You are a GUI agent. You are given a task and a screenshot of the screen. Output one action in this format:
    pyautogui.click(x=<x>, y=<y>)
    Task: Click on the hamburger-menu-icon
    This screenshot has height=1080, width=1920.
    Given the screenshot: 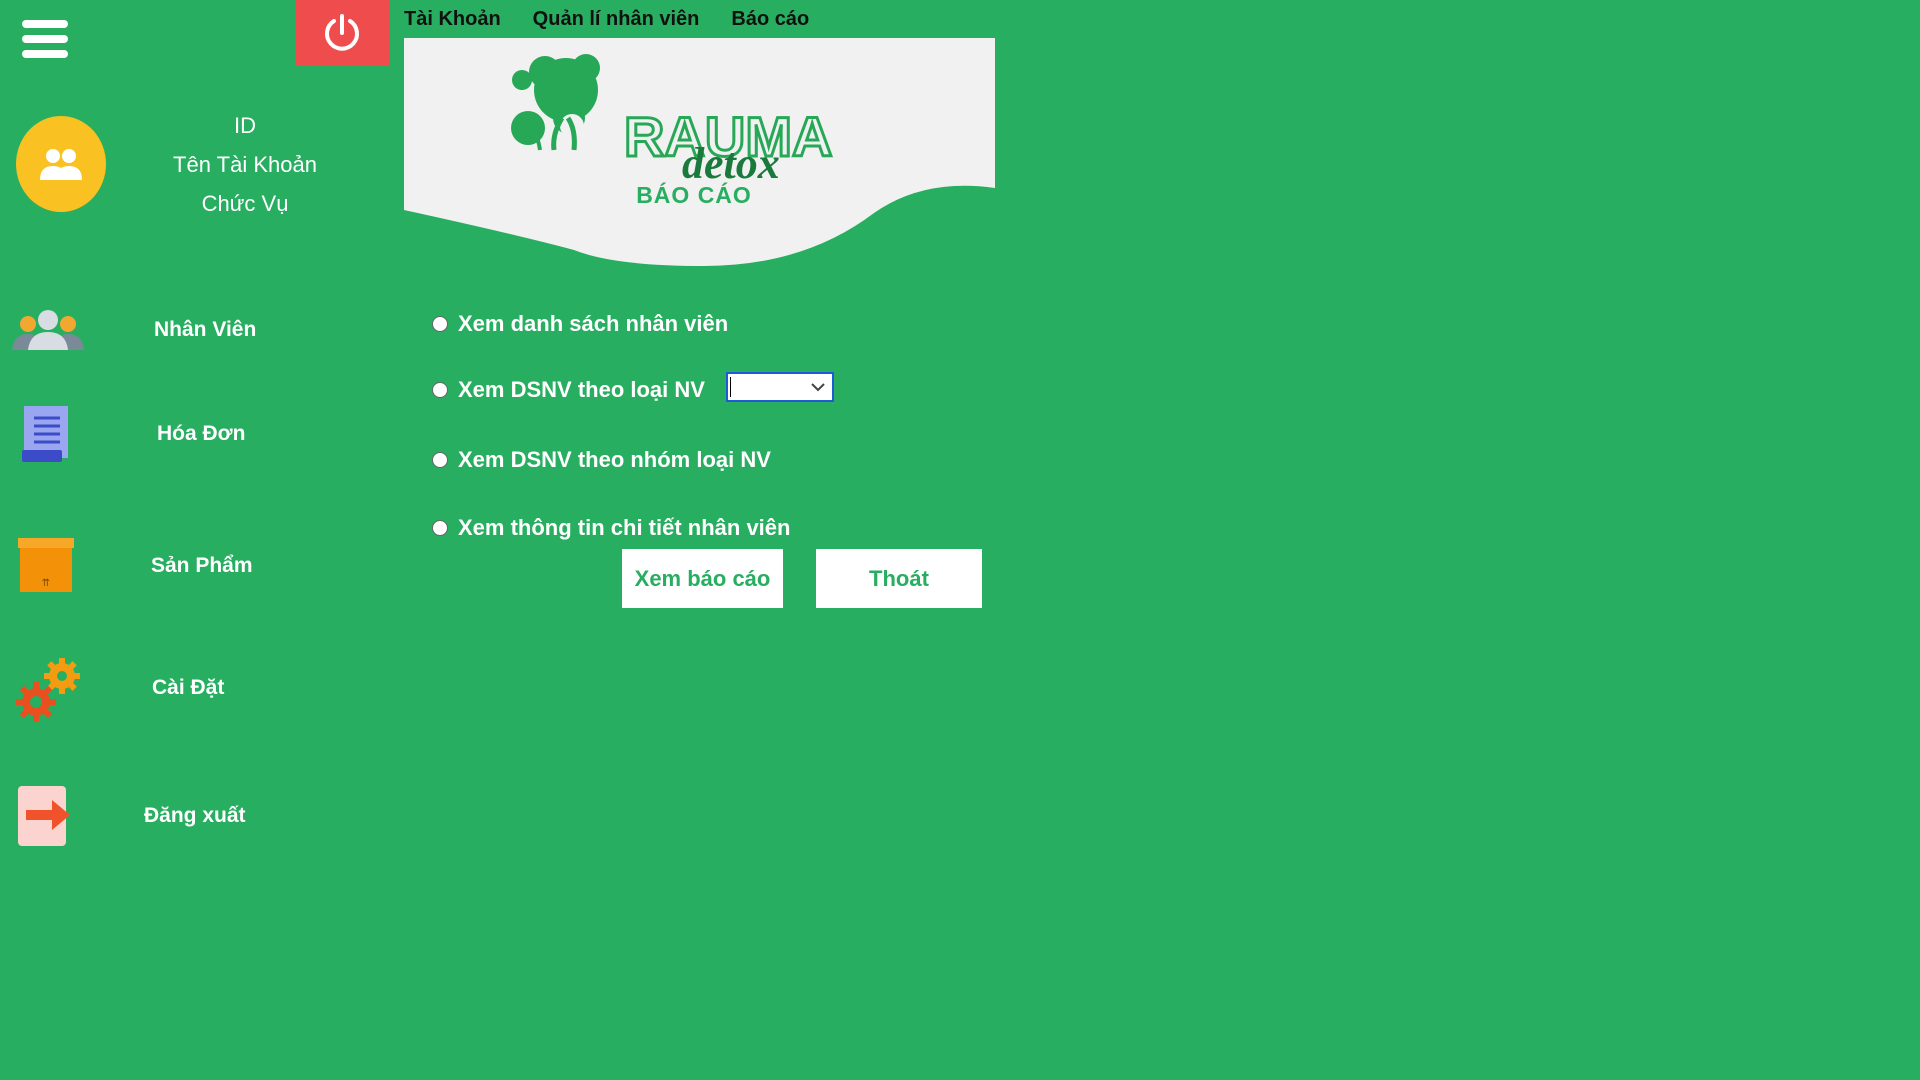 What is the action you would take?
    pyautogui.click(x=46, y=45)
    